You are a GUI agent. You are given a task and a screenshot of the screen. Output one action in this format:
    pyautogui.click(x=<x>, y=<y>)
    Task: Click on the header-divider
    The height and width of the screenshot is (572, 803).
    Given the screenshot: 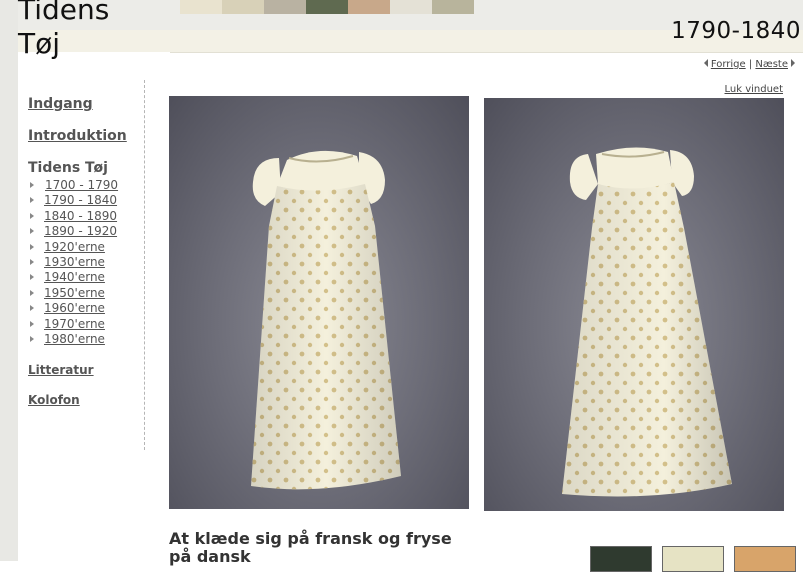 What is the action you would take?
    pyautogui.click(x=486, y=52)
    